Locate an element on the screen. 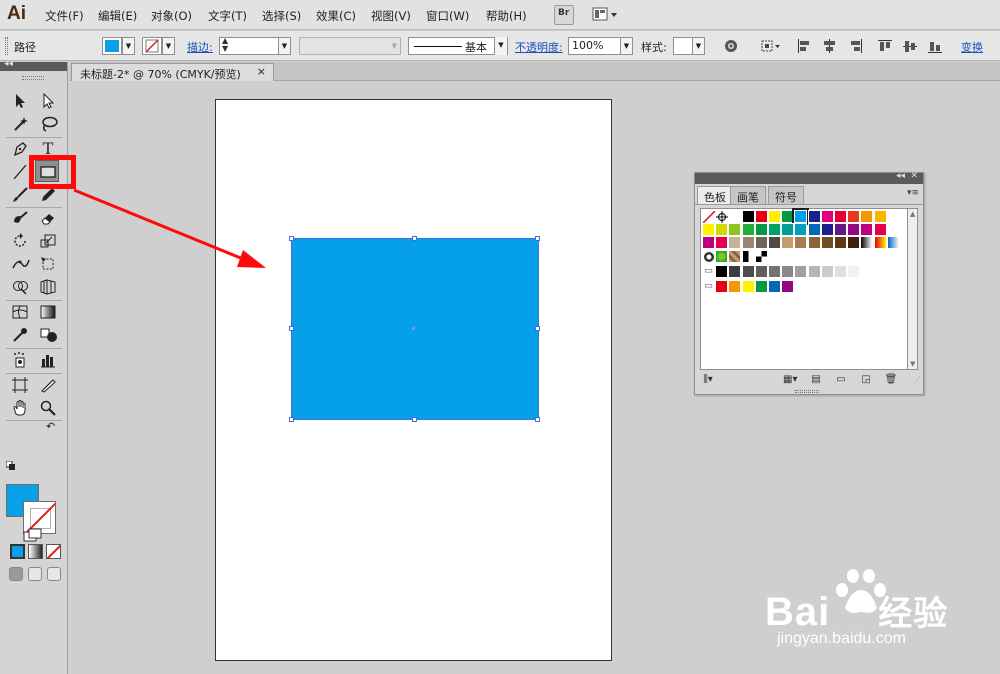 Image resolution: width=1000 pixels, height=674 pixels. align-left-icon is located at coordinates (804, 46).